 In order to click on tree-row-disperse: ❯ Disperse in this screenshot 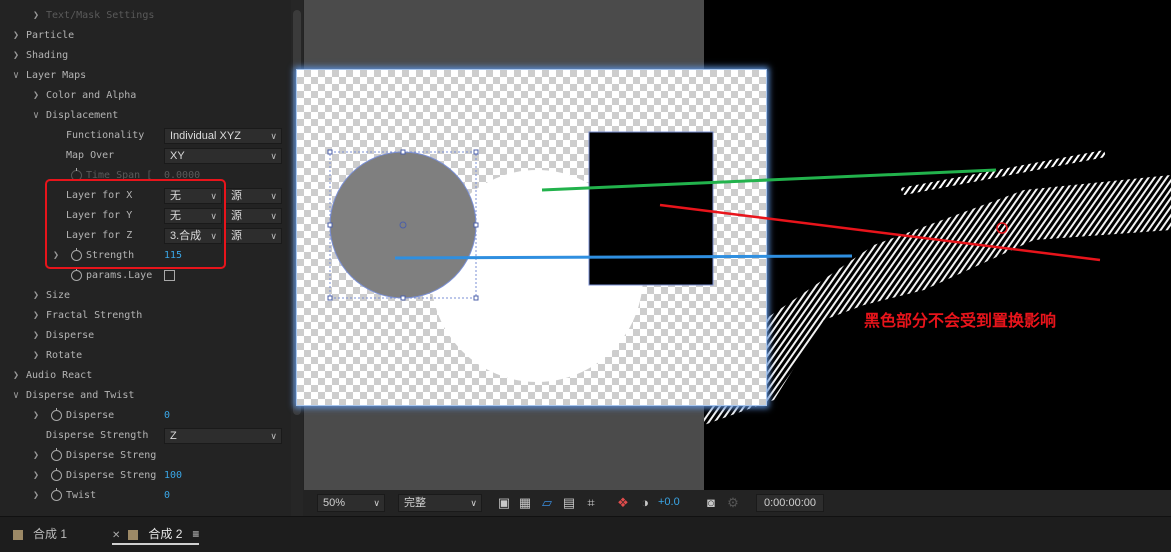, I will do `click(145, 336)`.